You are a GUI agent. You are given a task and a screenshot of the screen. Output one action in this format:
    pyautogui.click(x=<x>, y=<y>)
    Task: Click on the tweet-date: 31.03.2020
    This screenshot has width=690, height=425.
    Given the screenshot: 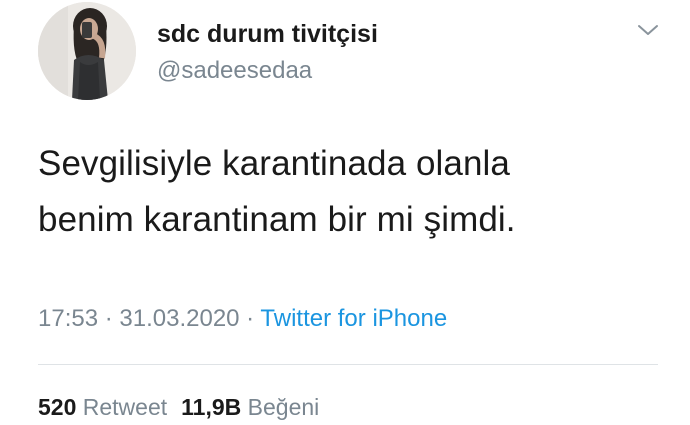 What is the action you would take?
    pyautogui.click(x=179, y=318)
    